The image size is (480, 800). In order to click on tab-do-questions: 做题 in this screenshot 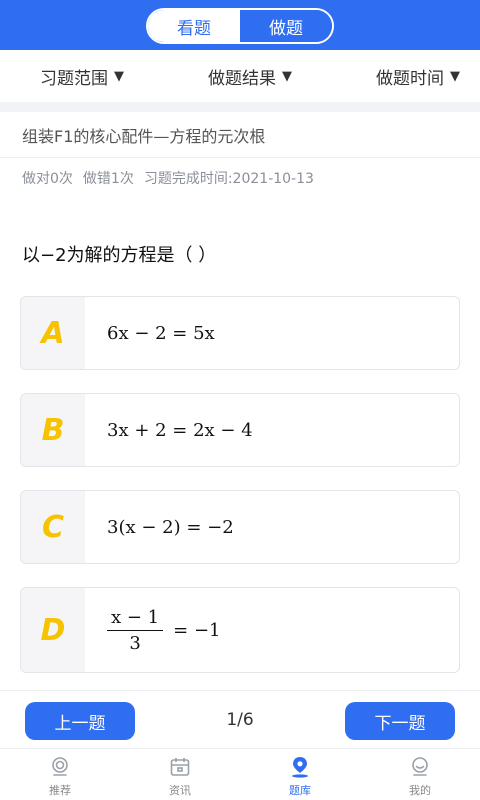, I will do `click(286, 26)`.